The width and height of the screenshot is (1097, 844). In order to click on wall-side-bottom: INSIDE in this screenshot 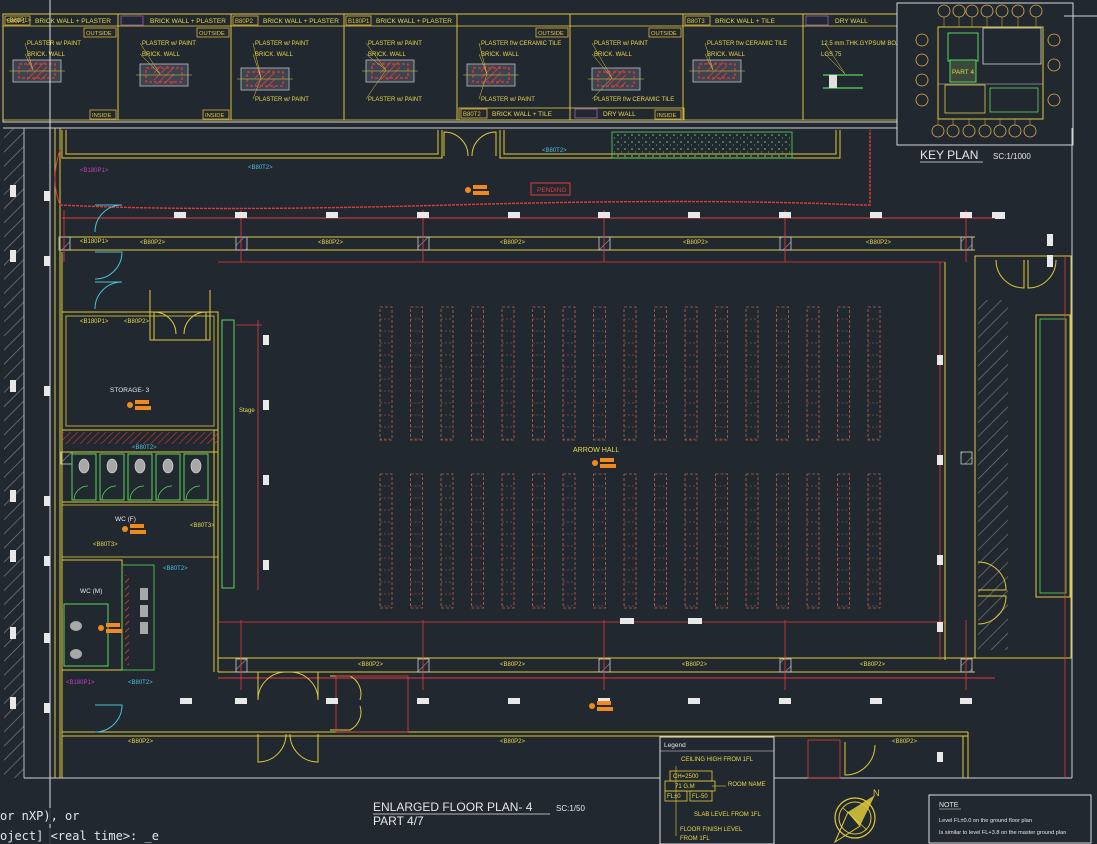, I will do `click(101, 116)`.